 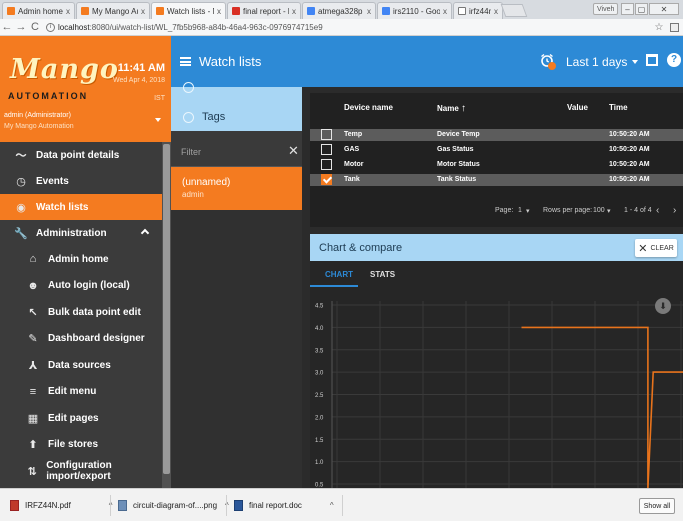 I want to click on back-icon: ←, so click(x=7, y=27).